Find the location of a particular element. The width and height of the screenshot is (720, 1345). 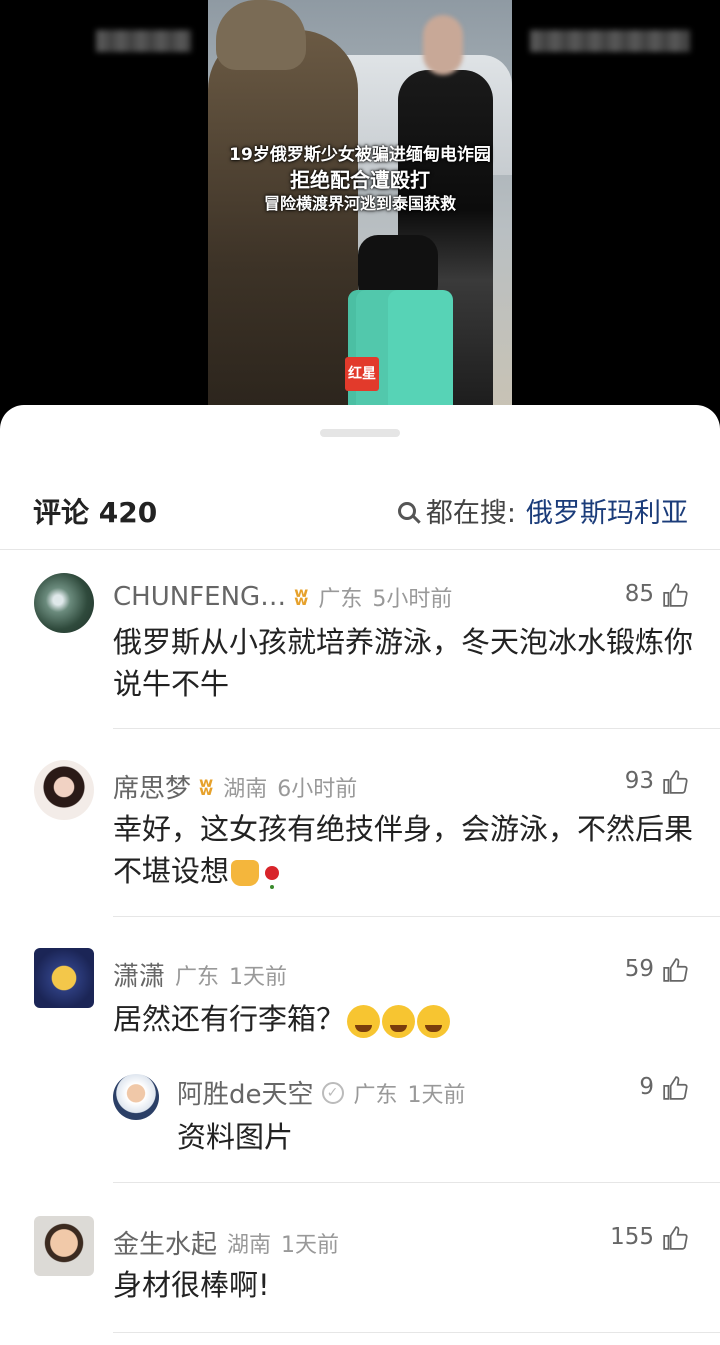

comment-text: 身材很棒啊! is located at coordinates (191, 1285).